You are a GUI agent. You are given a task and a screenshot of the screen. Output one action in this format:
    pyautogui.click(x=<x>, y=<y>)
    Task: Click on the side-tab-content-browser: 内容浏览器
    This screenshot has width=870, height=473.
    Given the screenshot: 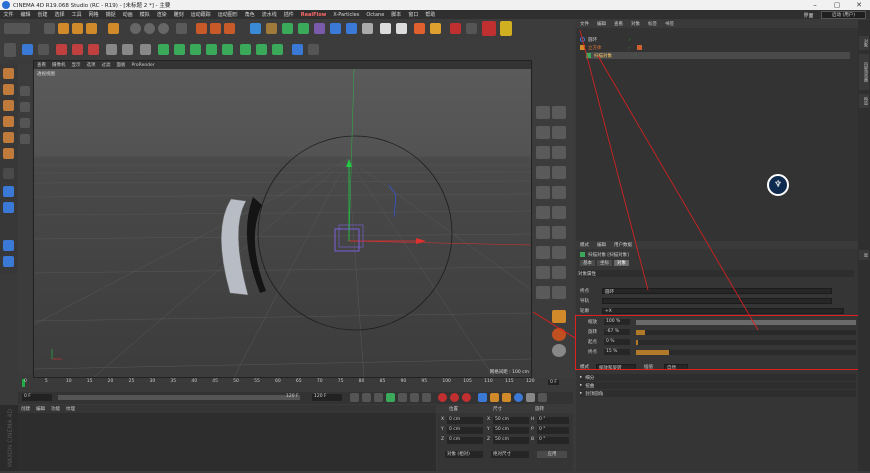 What is the action you would take?
    pyautogui.click(x=864, y=72)
    